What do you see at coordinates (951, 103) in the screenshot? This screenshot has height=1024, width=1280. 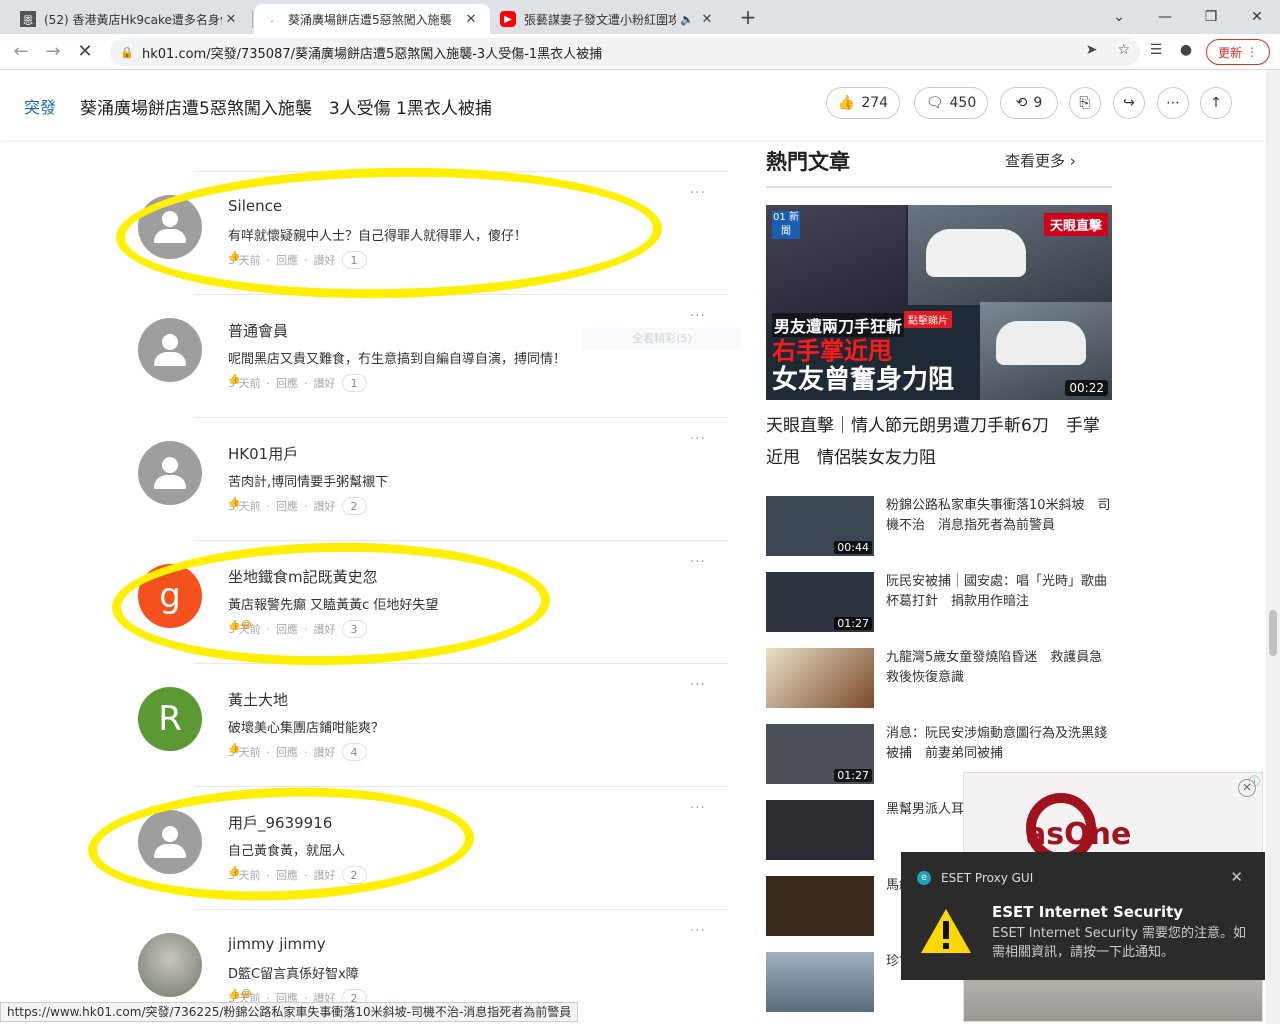 I see `comment-button: 🗨 450` at bounding box center [951, 103].